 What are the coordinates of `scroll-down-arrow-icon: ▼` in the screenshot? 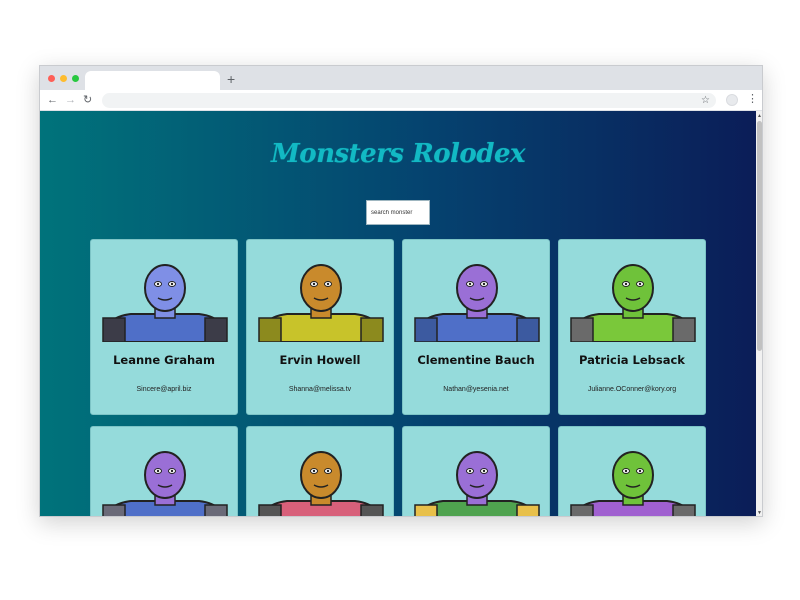 It's located at (759, 513).